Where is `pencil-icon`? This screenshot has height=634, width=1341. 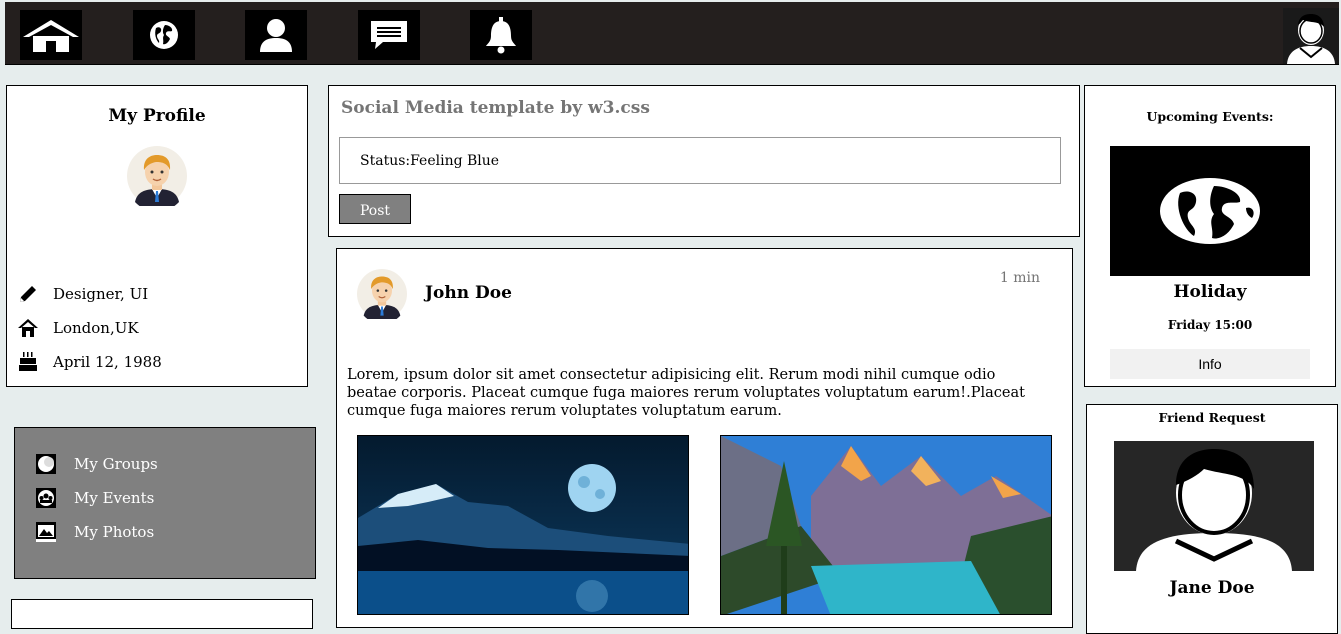
pencil-icon is located at coordinates (28, 294).